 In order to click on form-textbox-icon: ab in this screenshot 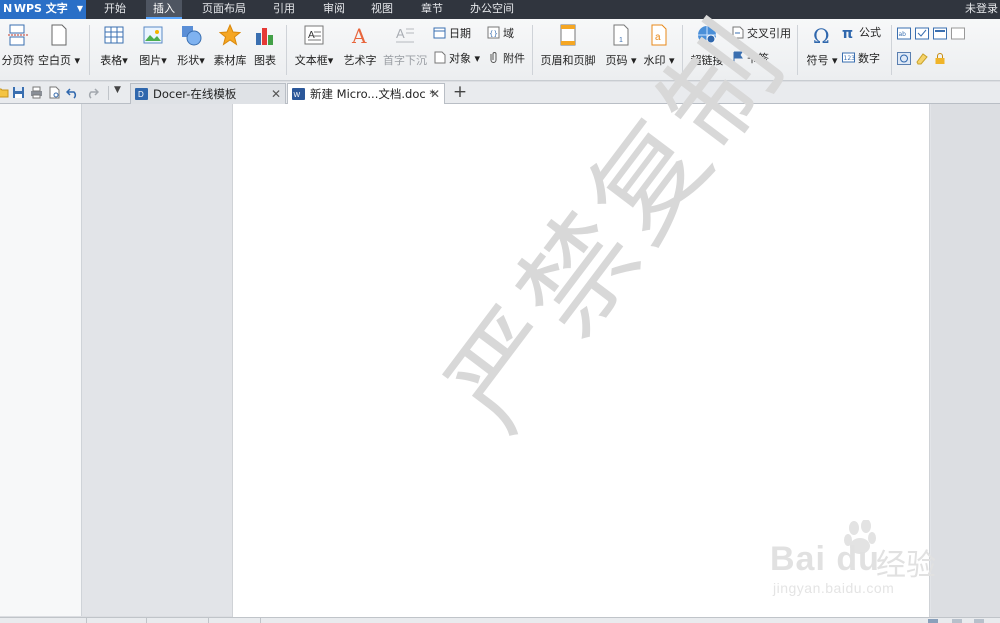, I will do `click(904, 33)`.